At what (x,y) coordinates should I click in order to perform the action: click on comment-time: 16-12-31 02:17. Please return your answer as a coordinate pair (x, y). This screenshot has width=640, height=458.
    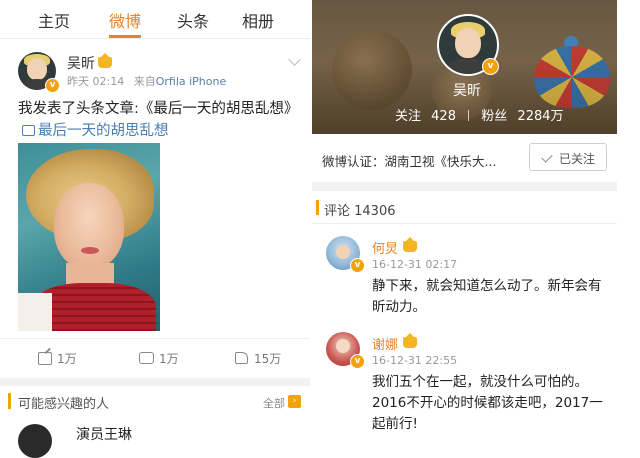
    Looking at the image, I should click on (415, 264).